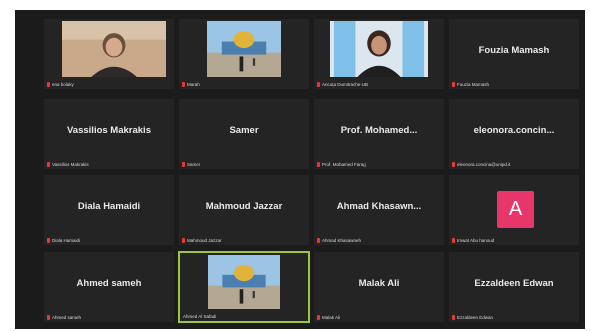 The height and width of the screenshot is (331, 590). I want to click on participant-label: eleonora.concina@unipd.it, so click(481, 164).